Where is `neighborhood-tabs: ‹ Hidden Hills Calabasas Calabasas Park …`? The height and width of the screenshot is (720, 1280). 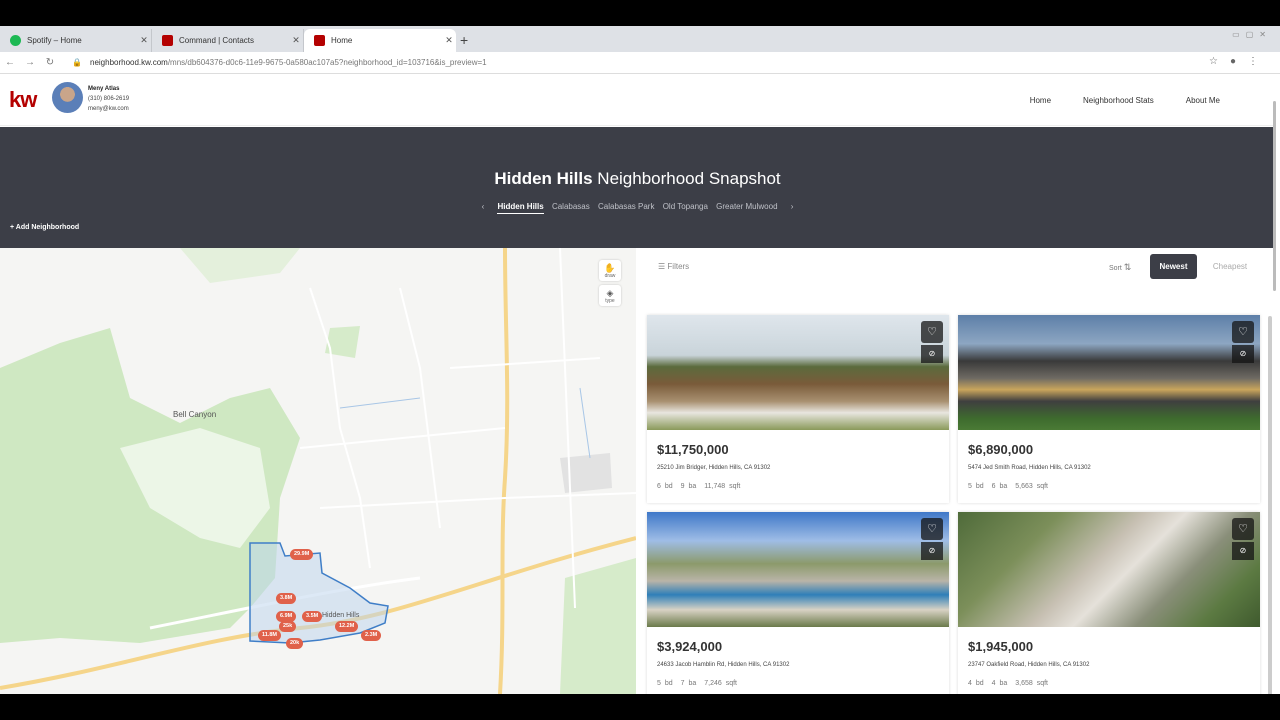
neighborhood-tabs: ‹ Hidden Hills Calabasas Calabasas Park … is located at coordinates (637, 208).